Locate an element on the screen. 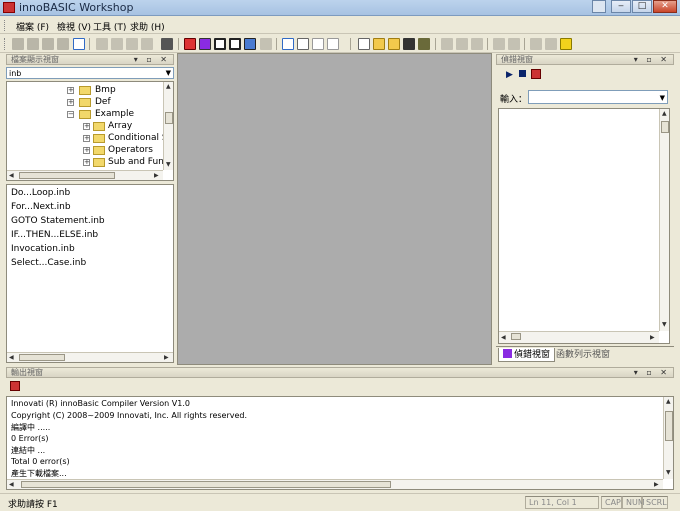 The width and height of the screenshot is (680, 511). tree-item: − Example is located at coordinates (86, 114).